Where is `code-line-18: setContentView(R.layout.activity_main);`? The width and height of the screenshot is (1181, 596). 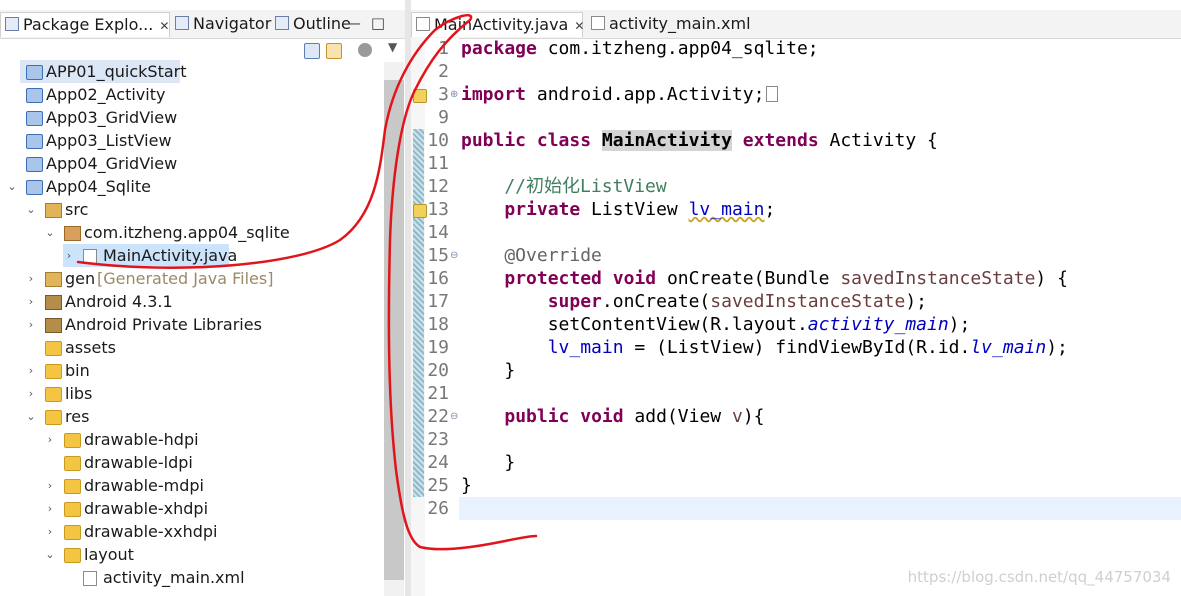 code-line-18: setContentView(R.layout.activity_main); is located at coordinates (716, 324).